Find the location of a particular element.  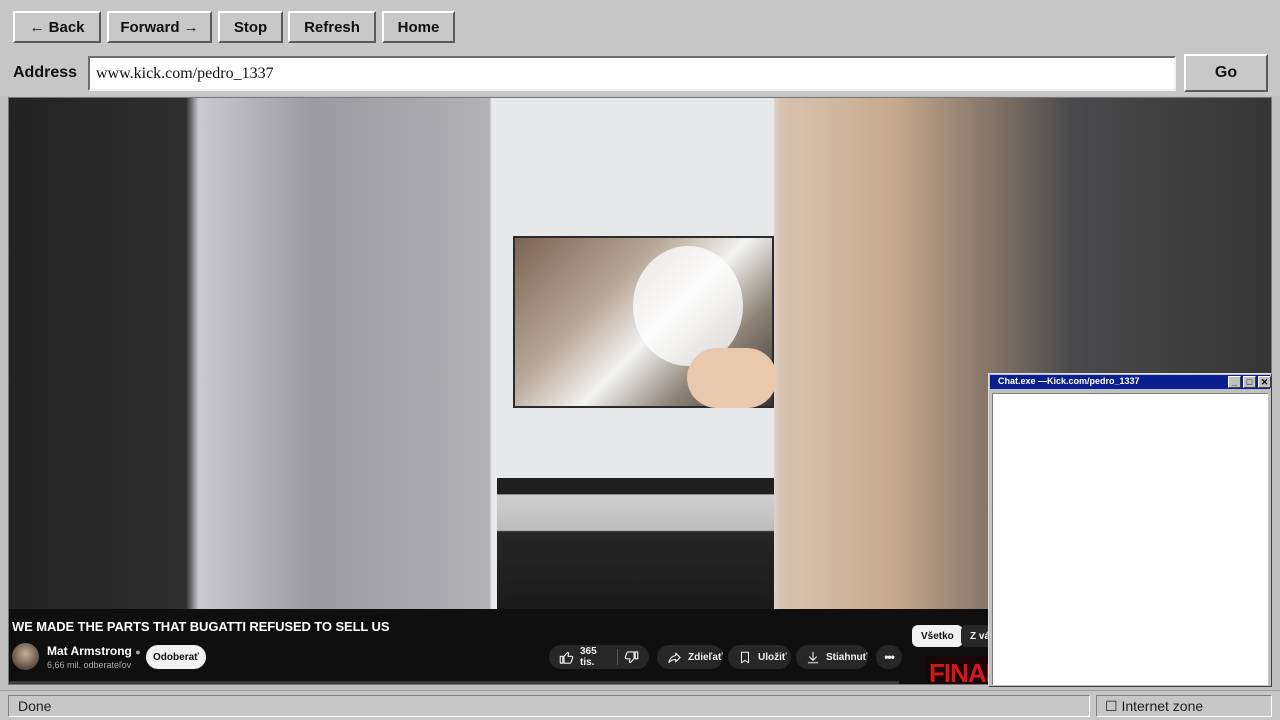

download-button: Stiahnuť is located at coordinates (832, 657).